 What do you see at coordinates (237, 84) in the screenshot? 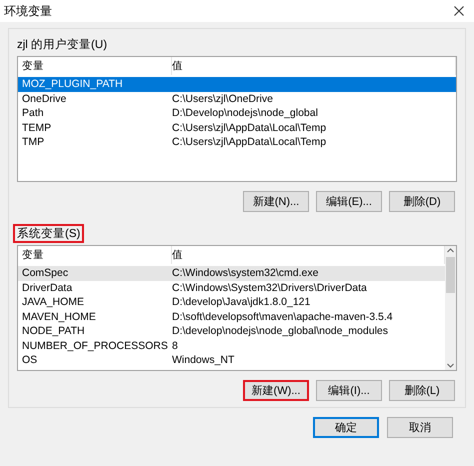
I see `variable-row: MOZ_PLUGIN_PATH` at bounding box center [237, 84].